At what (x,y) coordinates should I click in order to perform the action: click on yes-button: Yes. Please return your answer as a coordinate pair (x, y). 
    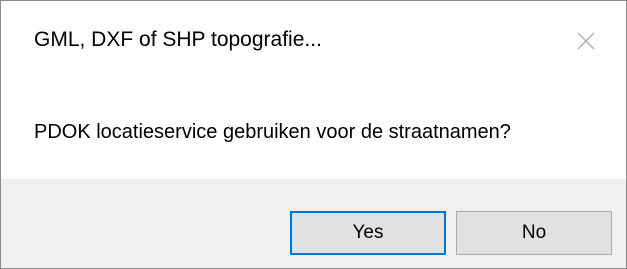
    Looking at the image, I should click on (368, 233).